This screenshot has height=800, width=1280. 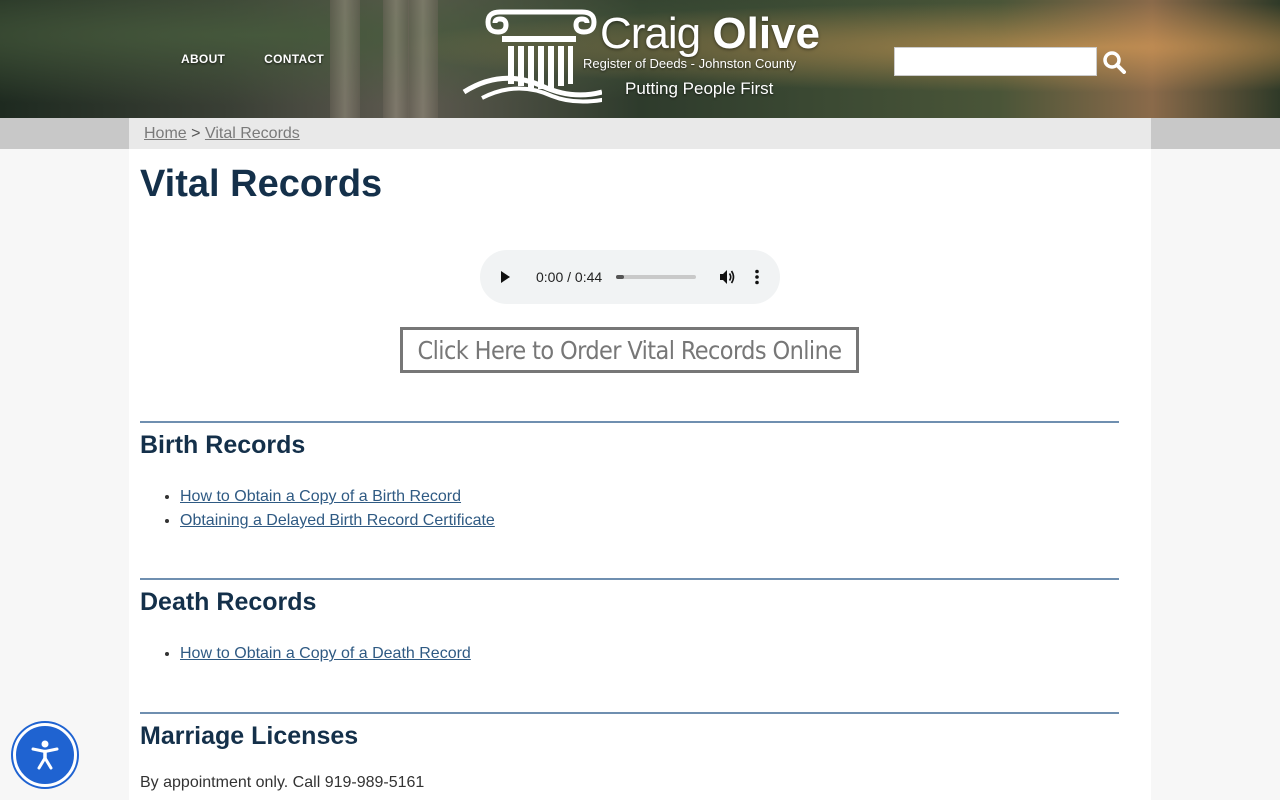 I want to click on breadcrumb: Home > Vital Records, so click(x=640, y=133).